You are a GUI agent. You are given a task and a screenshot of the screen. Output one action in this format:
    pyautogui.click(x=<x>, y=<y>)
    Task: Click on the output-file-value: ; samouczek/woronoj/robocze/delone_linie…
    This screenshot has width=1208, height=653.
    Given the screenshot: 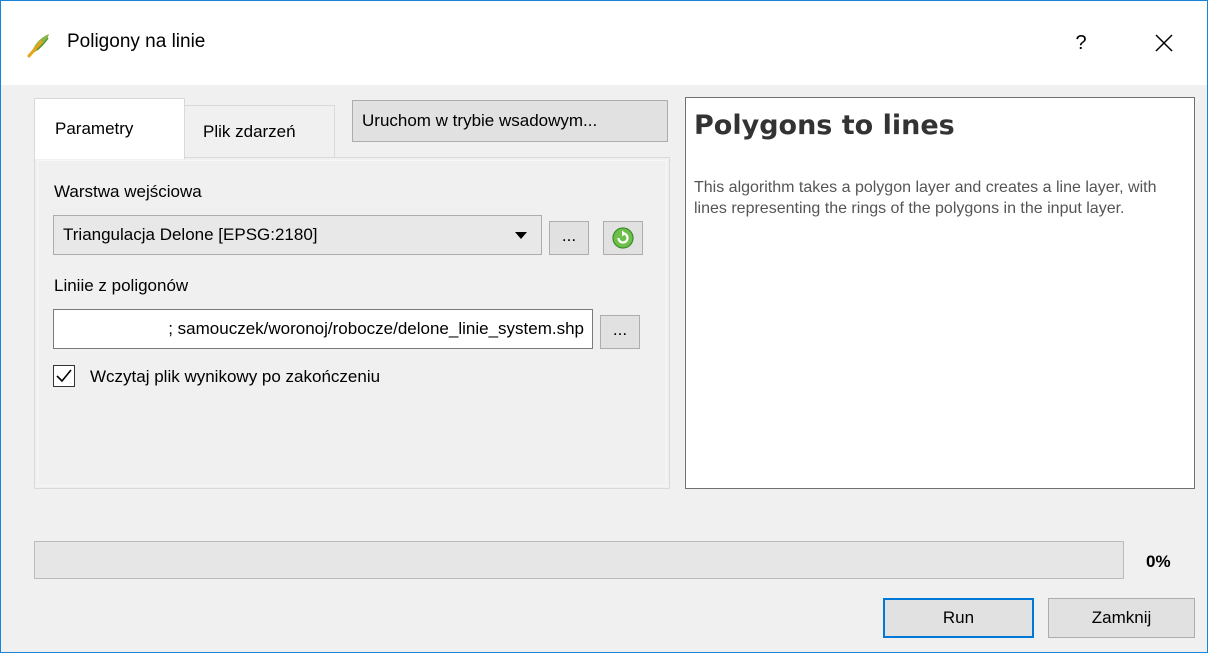 What is the action you would take?
    pyautogui.click(x=376, y=328)
    